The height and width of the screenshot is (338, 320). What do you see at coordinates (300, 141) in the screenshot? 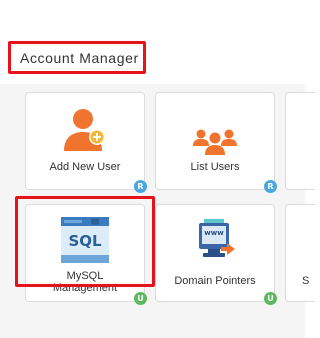
I see `partial-card` at bounding box center [300, 141].